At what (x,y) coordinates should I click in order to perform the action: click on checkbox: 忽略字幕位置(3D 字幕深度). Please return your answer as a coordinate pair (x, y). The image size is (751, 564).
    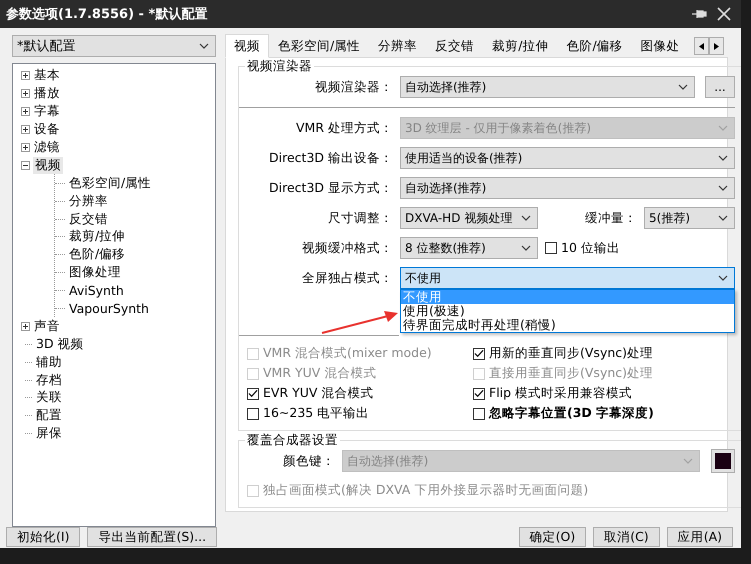
    Looking at the image, I should click on (604, 413).